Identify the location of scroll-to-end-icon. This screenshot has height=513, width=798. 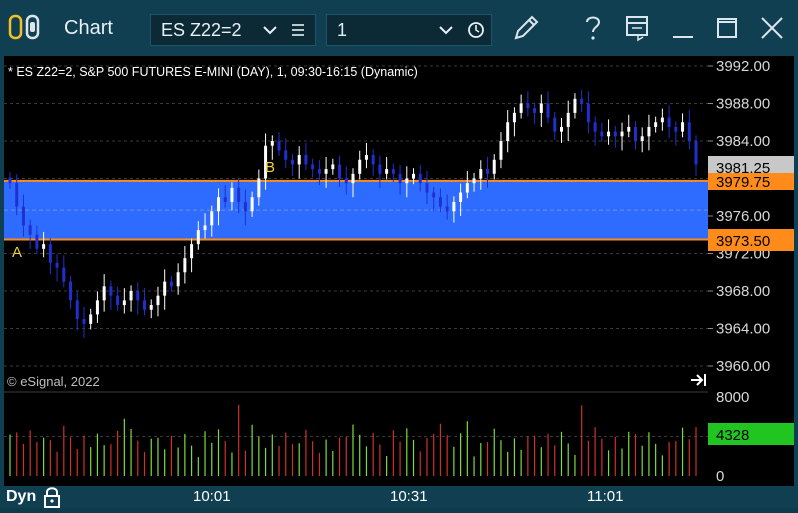
(698, 380).